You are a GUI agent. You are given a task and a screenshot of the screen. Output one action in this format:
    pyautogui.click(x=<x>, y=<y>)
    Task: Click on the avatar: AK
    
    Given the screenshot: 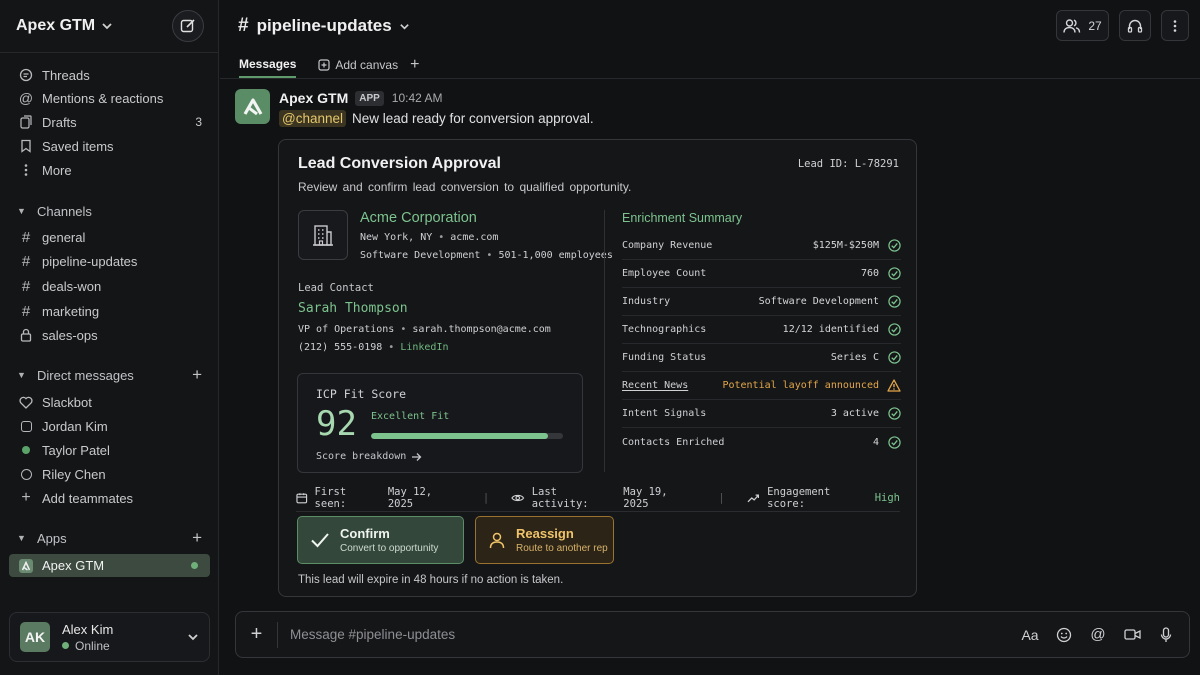 What is the action you would take?
    pyautogui.click(x=35, y=637)
    